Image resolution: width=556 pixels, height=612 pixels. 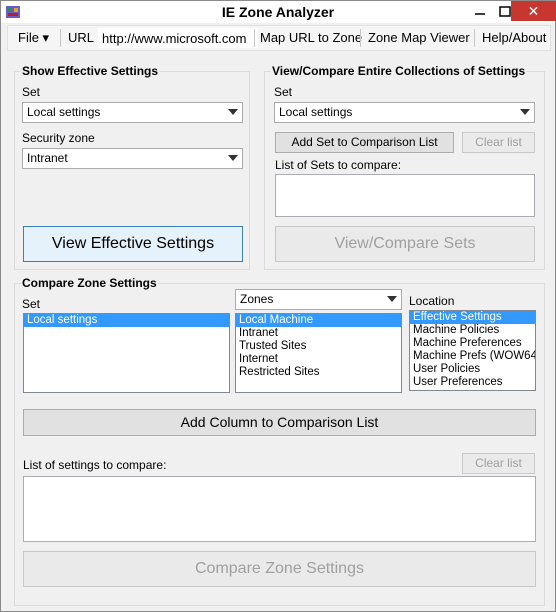 What do you see at coordinates (318, 346) in the screenshot?
I see `list-item: Trusted Sites` at bounding box center [318, 346].